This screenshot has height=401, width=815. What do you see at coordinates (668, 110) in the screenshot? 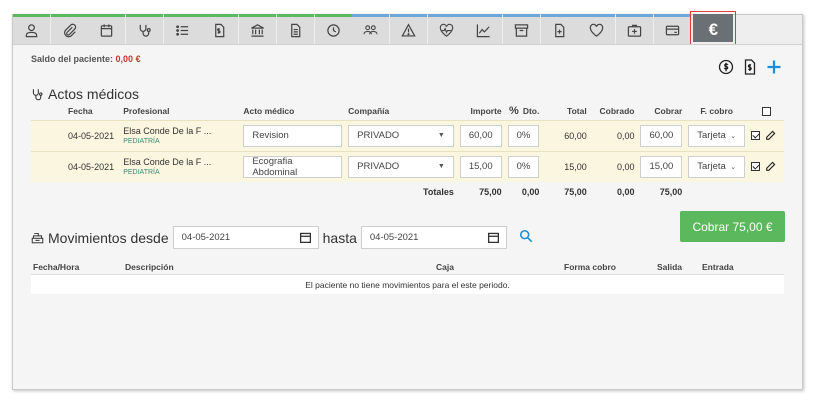
I see `col-cobrar: Cobrar` at bounding box center [668, 110].